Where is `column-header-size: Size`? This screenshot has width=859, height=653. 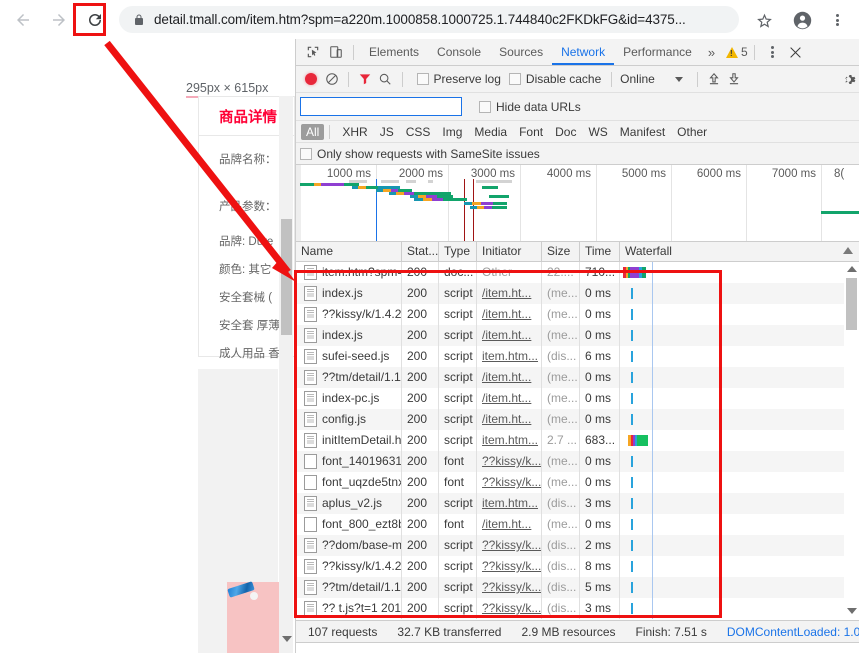
column-header-size: Size is located at coordinates (561, 251).